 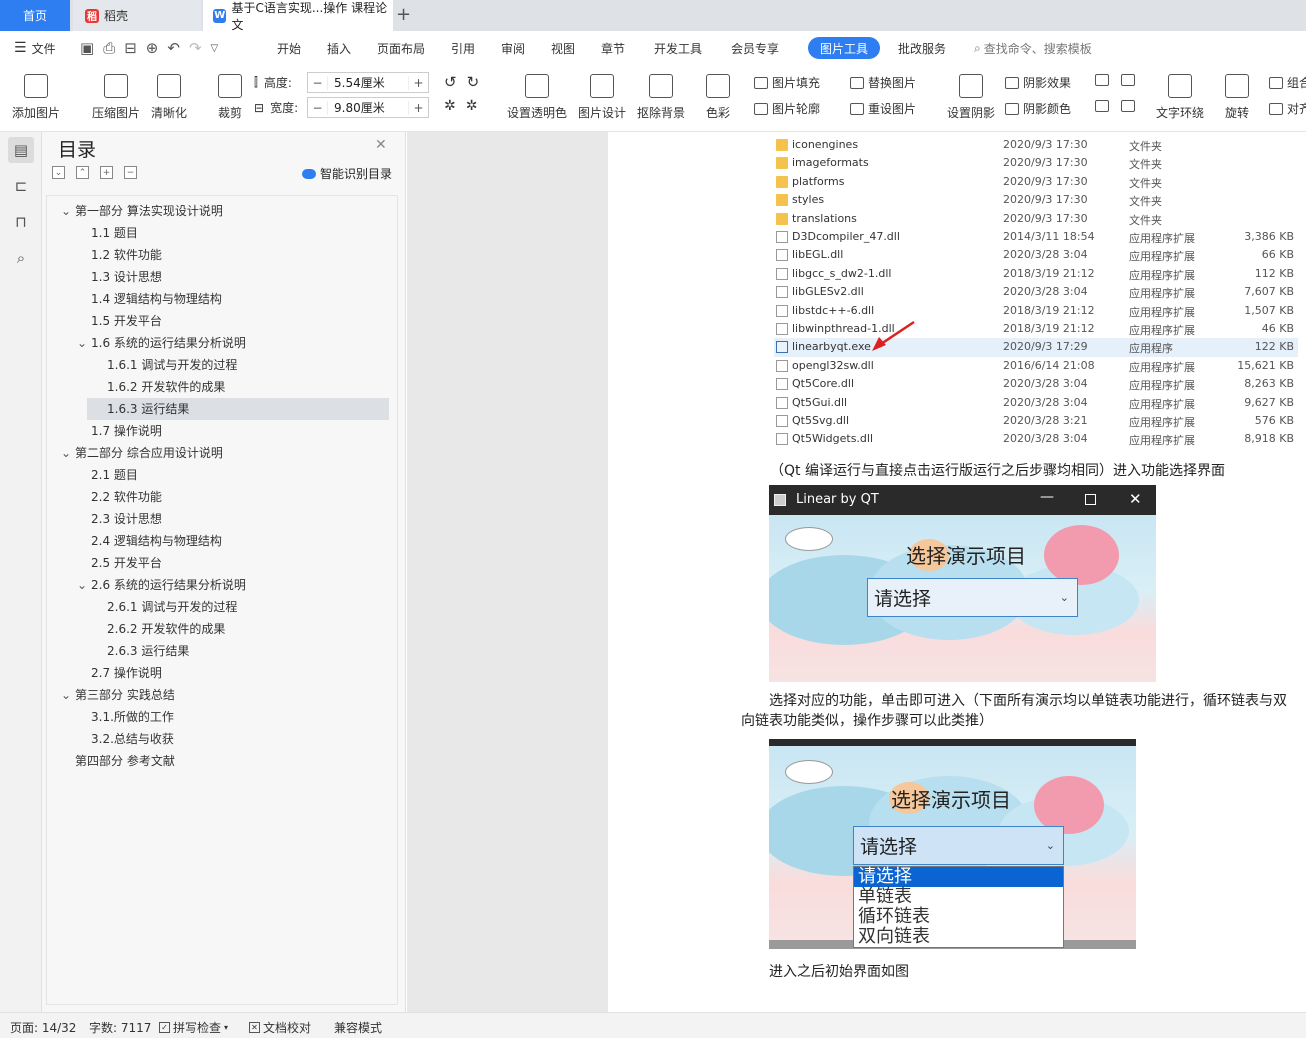 I want to click on compress-image-button: 压缩图片, so click(x=116, y=93).